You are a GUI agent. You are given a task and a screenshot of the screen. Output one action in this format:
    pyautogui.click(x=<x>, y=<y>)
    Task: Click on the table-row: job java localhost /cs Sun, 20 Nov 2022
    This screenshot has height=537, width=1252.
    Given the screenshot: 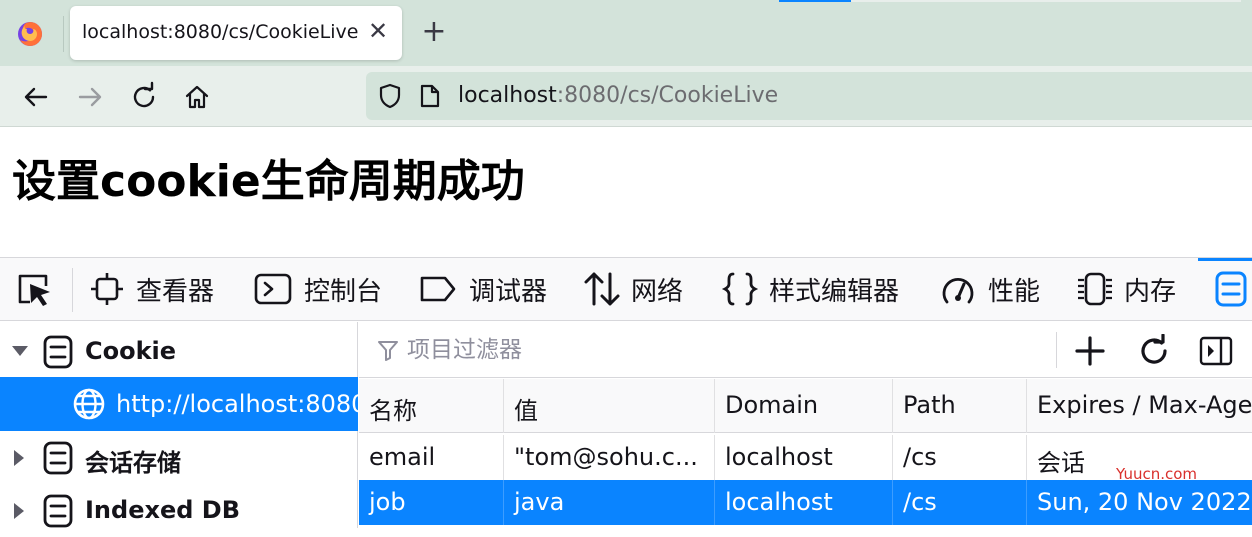 What is the action you would take?
    pyautogui.click(x=805, y=502)
    